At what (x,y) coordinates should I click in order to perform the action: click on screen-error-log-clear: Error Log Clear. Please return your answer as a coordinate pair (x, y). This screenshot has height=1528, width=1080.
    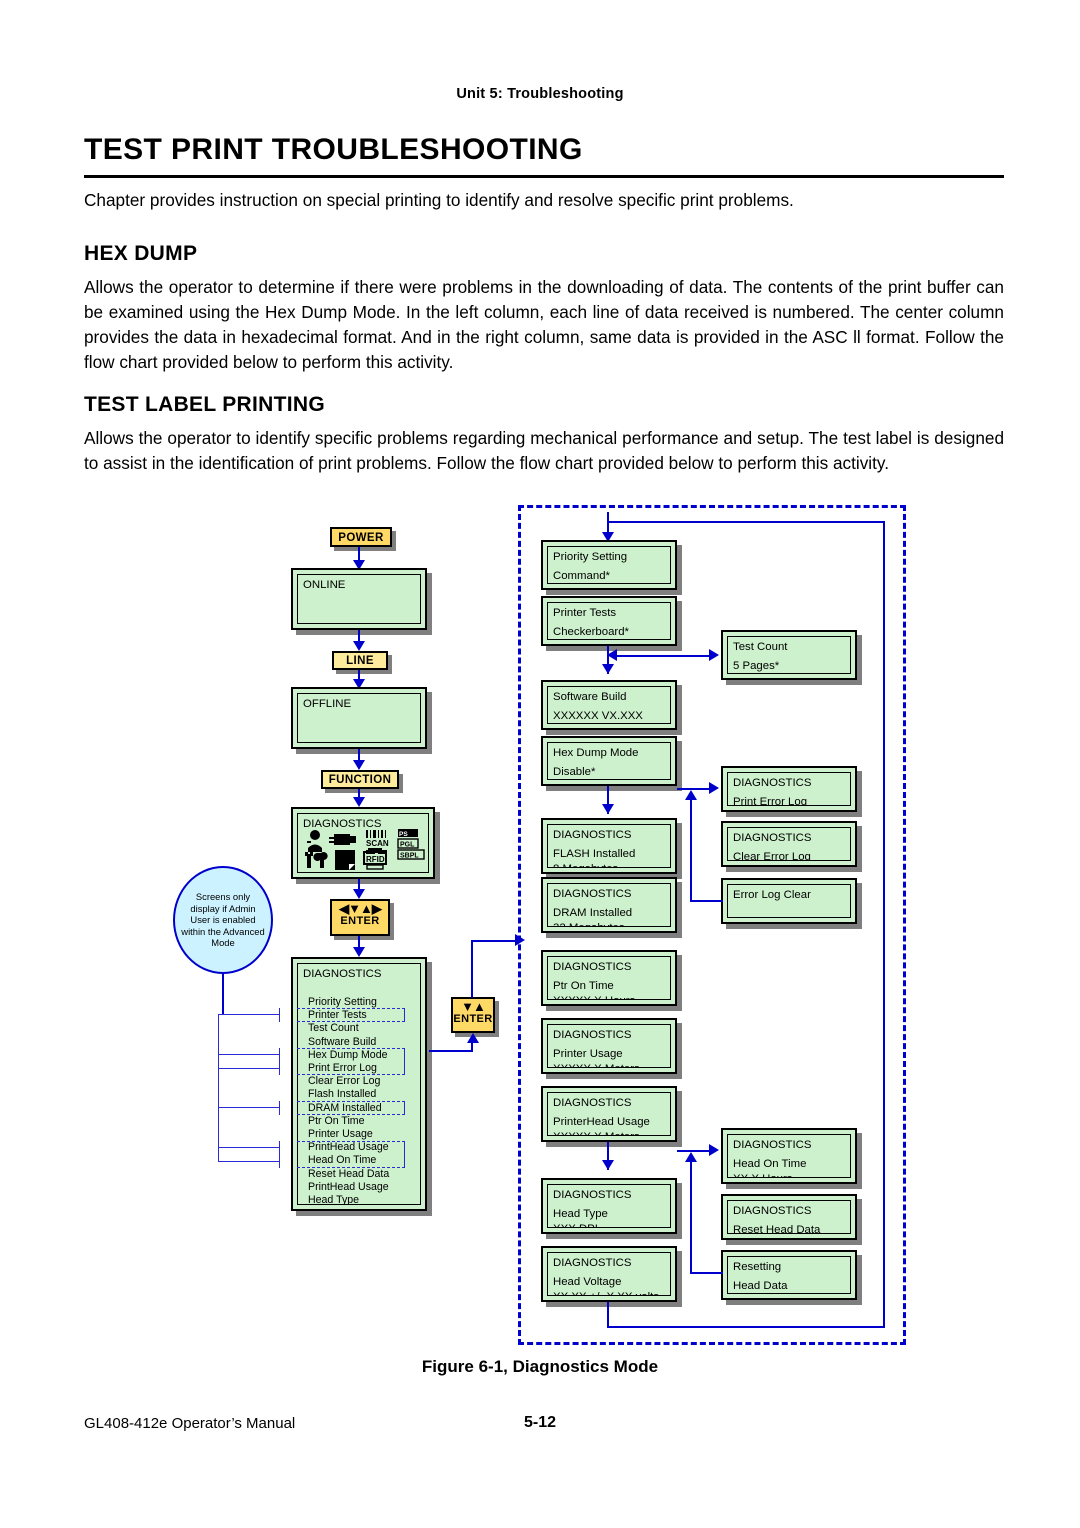
    Looking at the image, I should click on (789, 901).